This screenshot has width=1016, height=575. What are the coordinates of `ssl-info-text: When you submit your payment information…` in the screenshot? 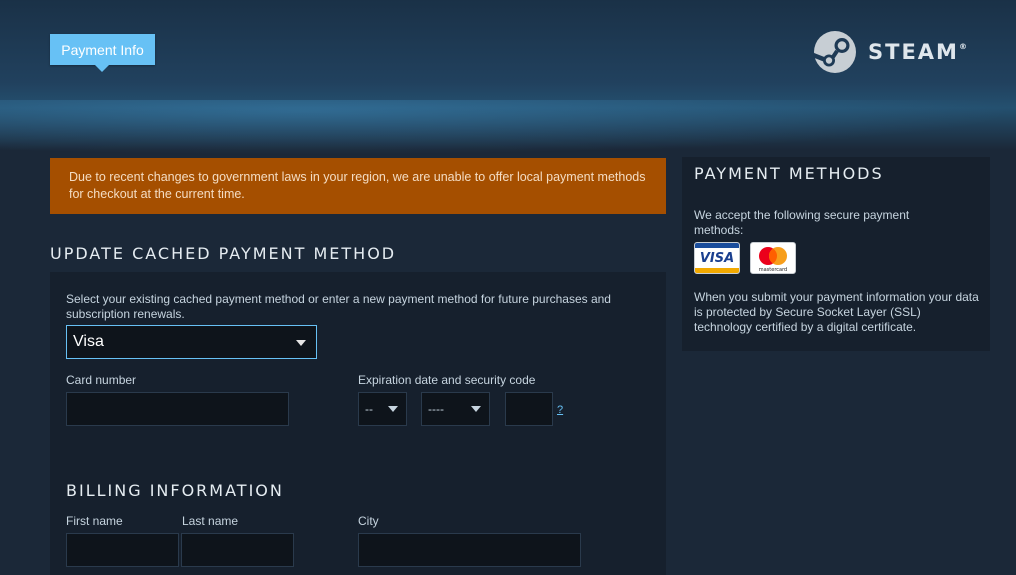 It's located at (836, 312).